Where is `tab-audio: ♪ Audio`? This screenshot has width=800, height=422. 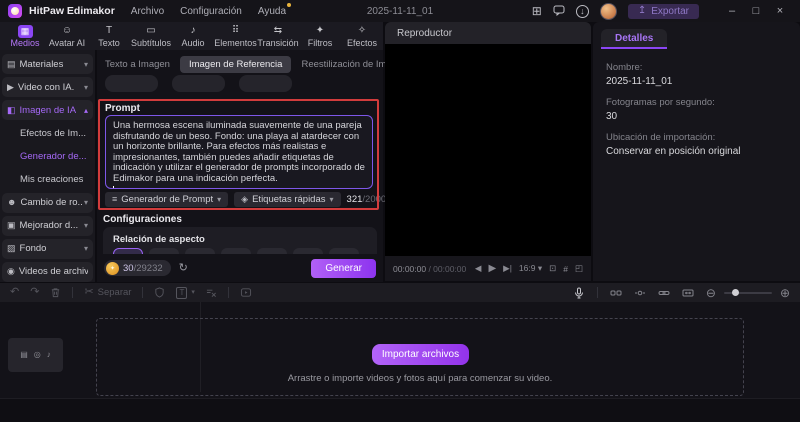
tab-audio: ♪ Audio is located at coordinates (193, 36).